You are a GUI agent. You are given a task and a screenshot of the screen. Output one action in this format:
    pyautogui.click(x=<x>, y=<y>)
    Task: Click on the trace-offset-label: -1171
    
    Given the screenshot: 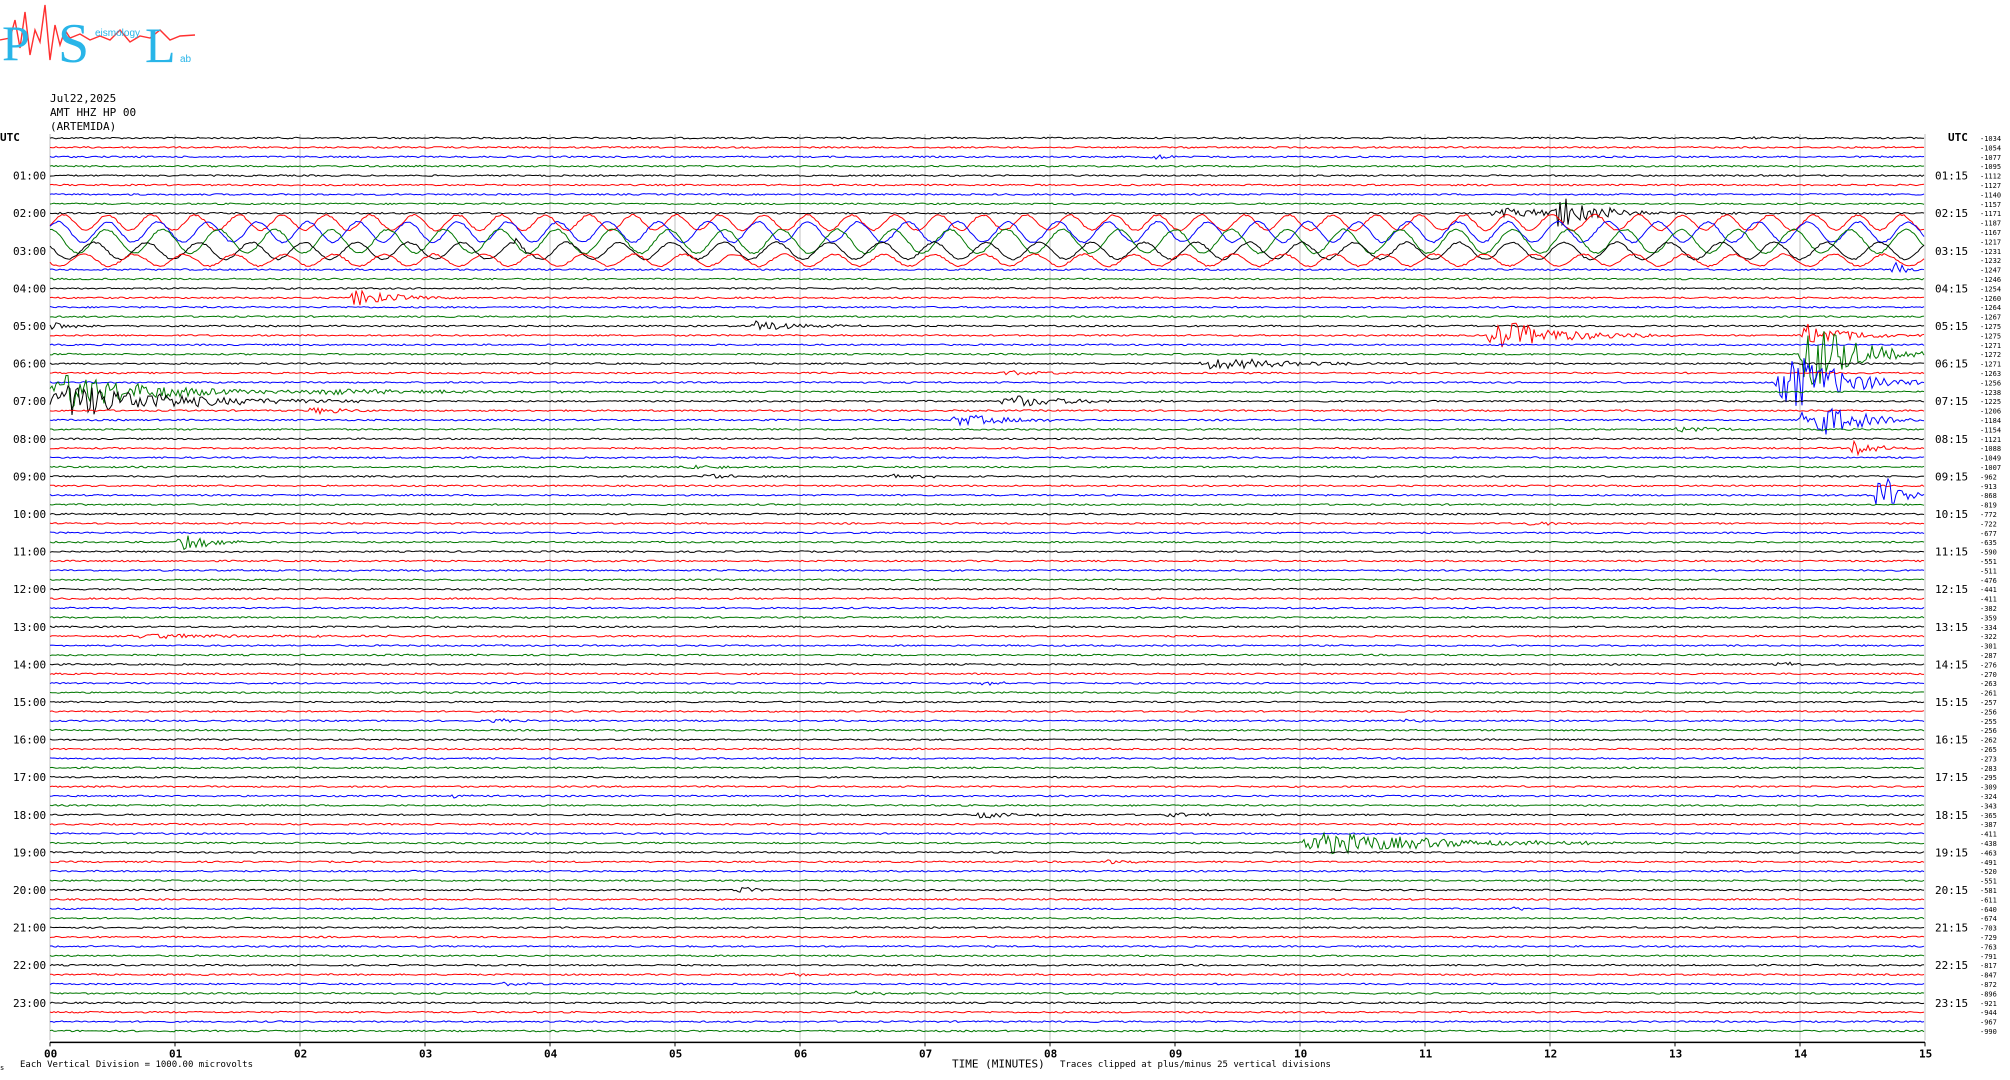 What is the action you would take?
    pyautogui.click(x=1990, y=214)
    